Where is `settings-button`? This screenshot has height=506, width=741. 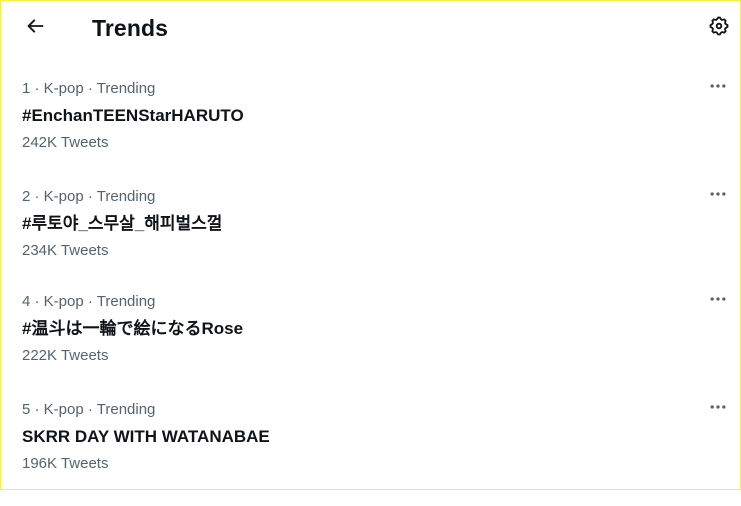
settings-button is located at coordinates (719, 28).